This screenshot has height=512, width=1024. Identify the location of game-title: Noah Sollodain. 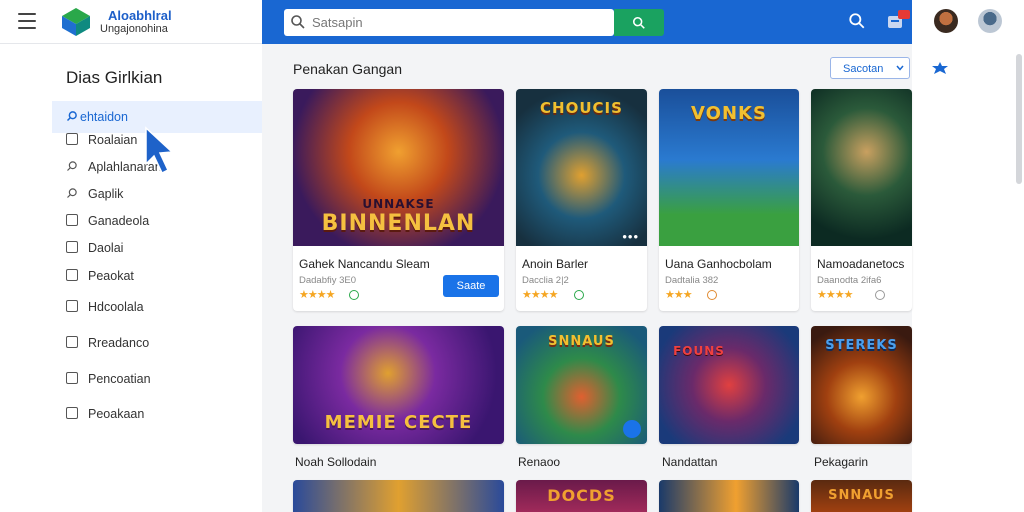
(335, 462).